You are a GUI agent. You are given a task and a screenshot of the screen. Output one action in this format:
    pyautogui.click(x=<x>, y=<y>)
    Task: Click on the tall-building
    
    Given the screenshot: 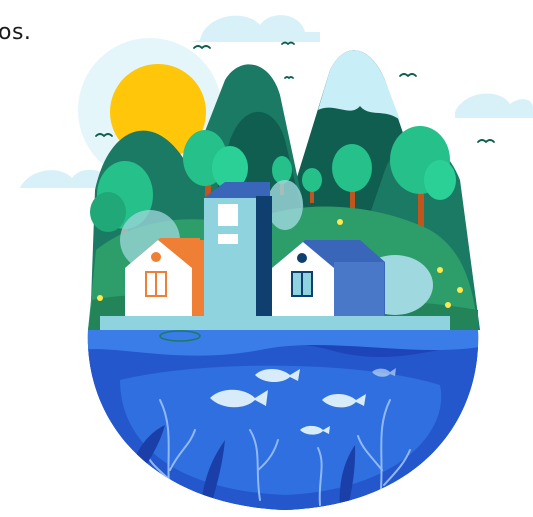 What is the action you would take?
    pyautogui.click(x=238, y=251)
    